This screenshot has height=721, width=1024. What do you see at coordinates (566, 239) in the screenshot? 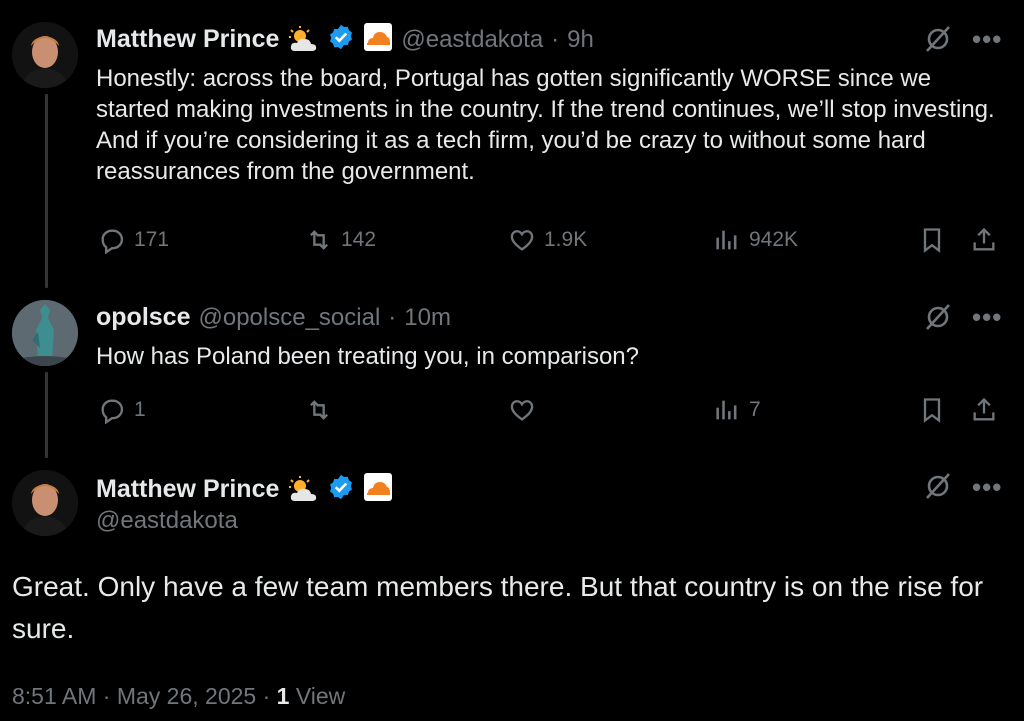
I see `like-count: 1.9K` at bounding box center [566, 239].